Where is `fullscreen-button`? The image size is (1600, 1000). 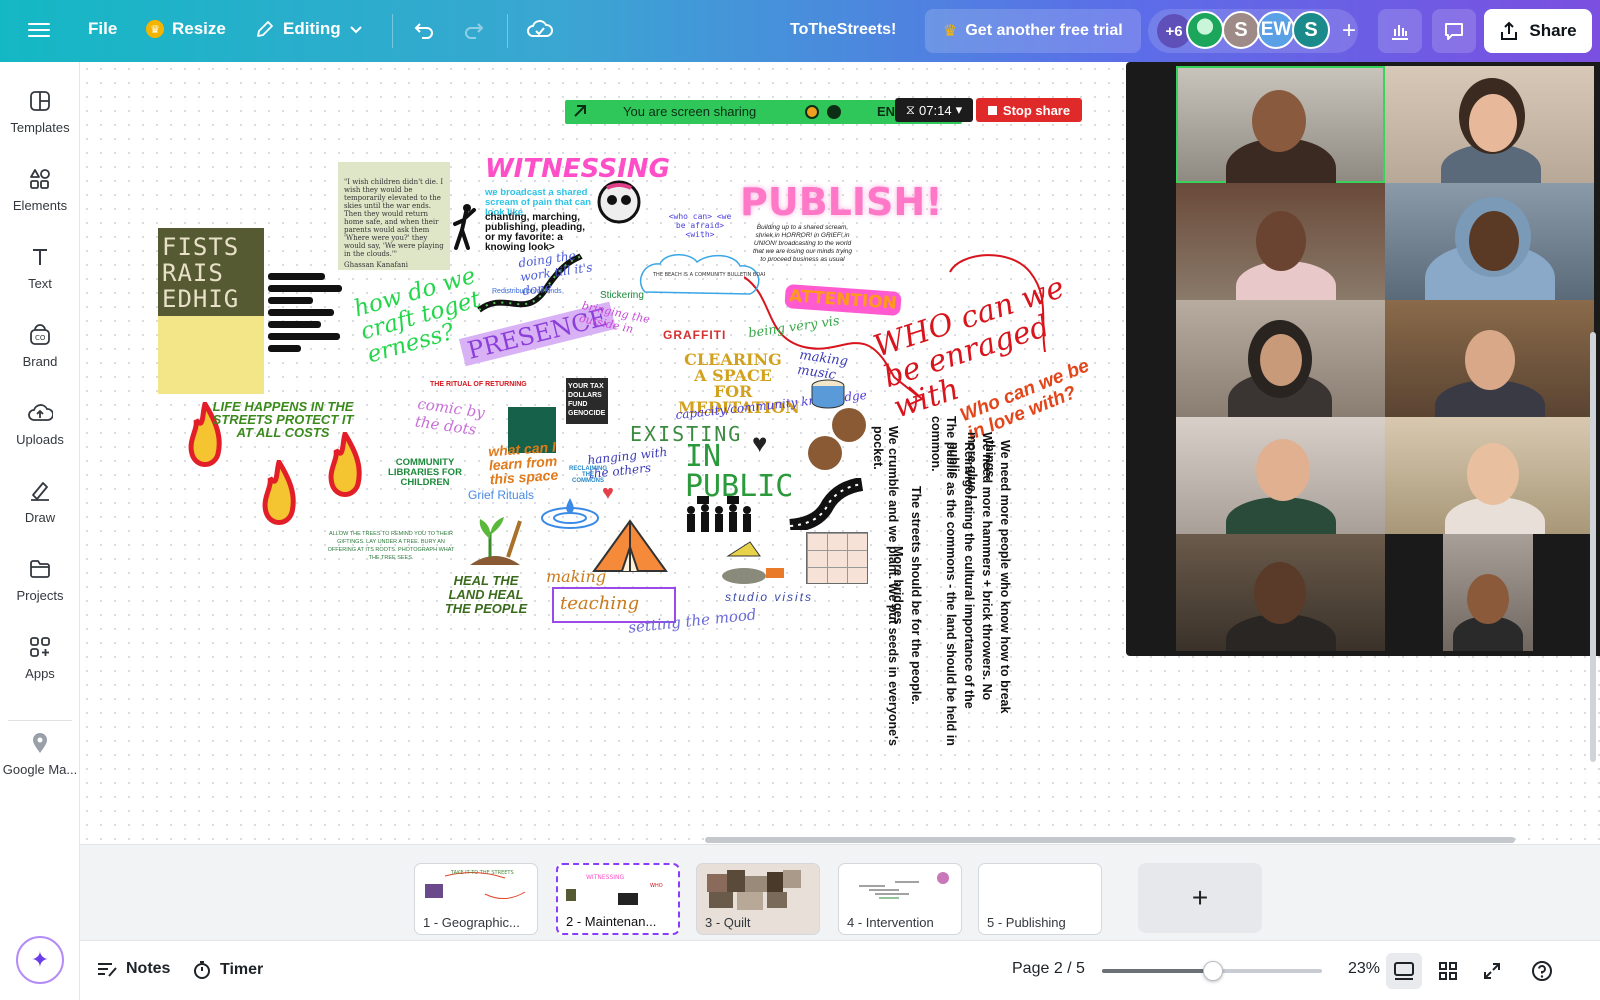 fullscreen-button is located at coordinates (1492, 971).